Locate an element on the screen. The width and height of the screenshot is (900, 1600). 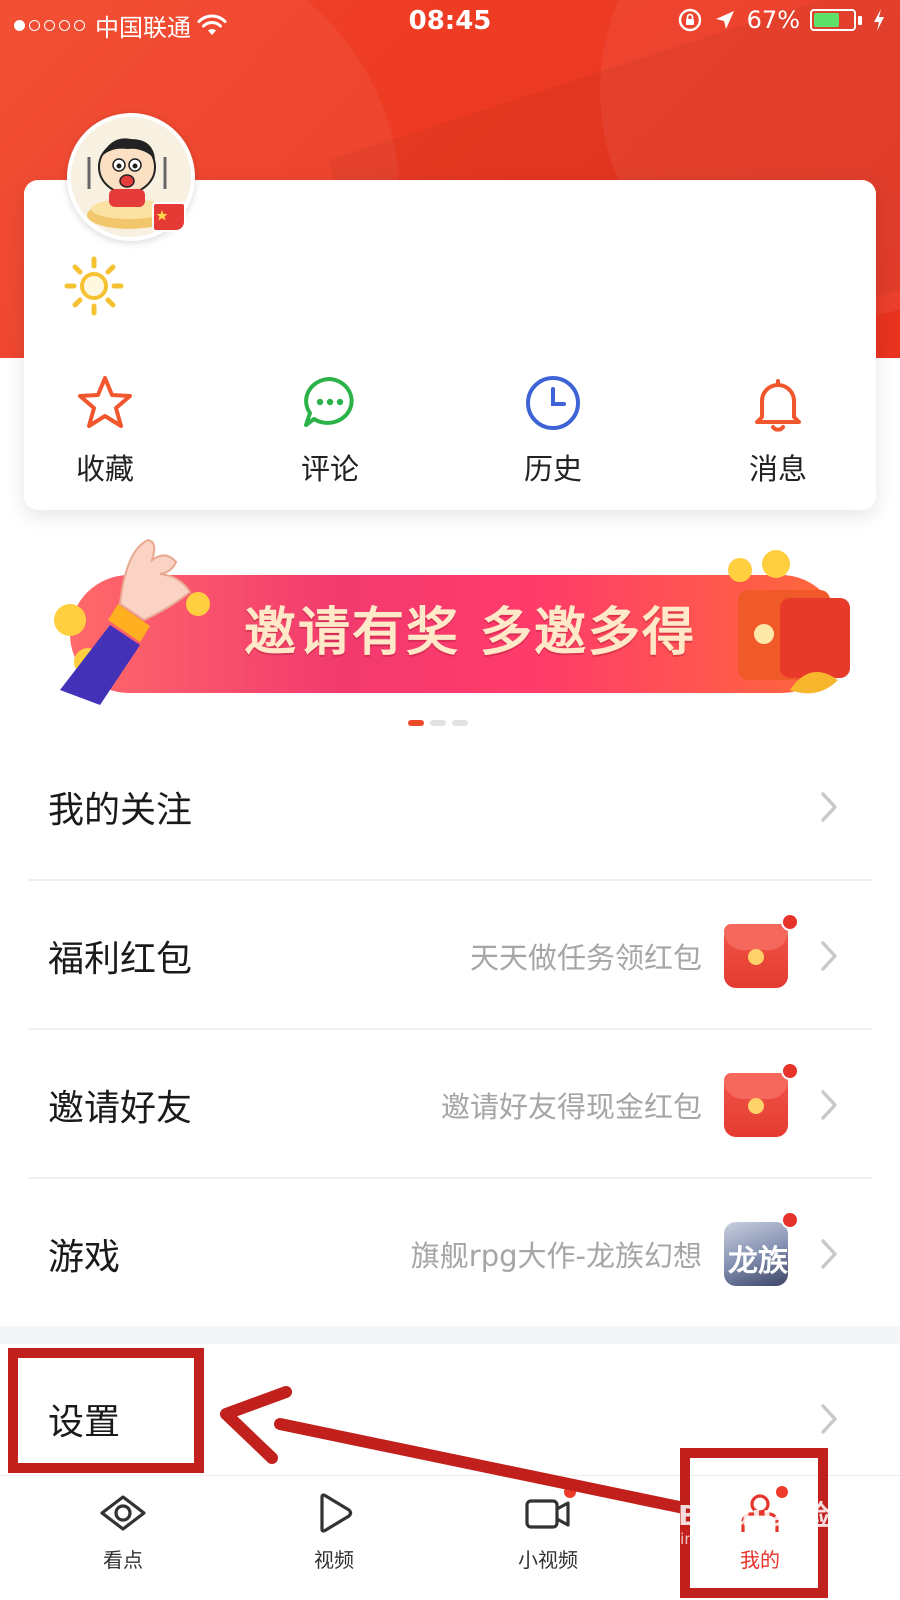
tab-label: 小视频 is located at coordinates (548, 1560).